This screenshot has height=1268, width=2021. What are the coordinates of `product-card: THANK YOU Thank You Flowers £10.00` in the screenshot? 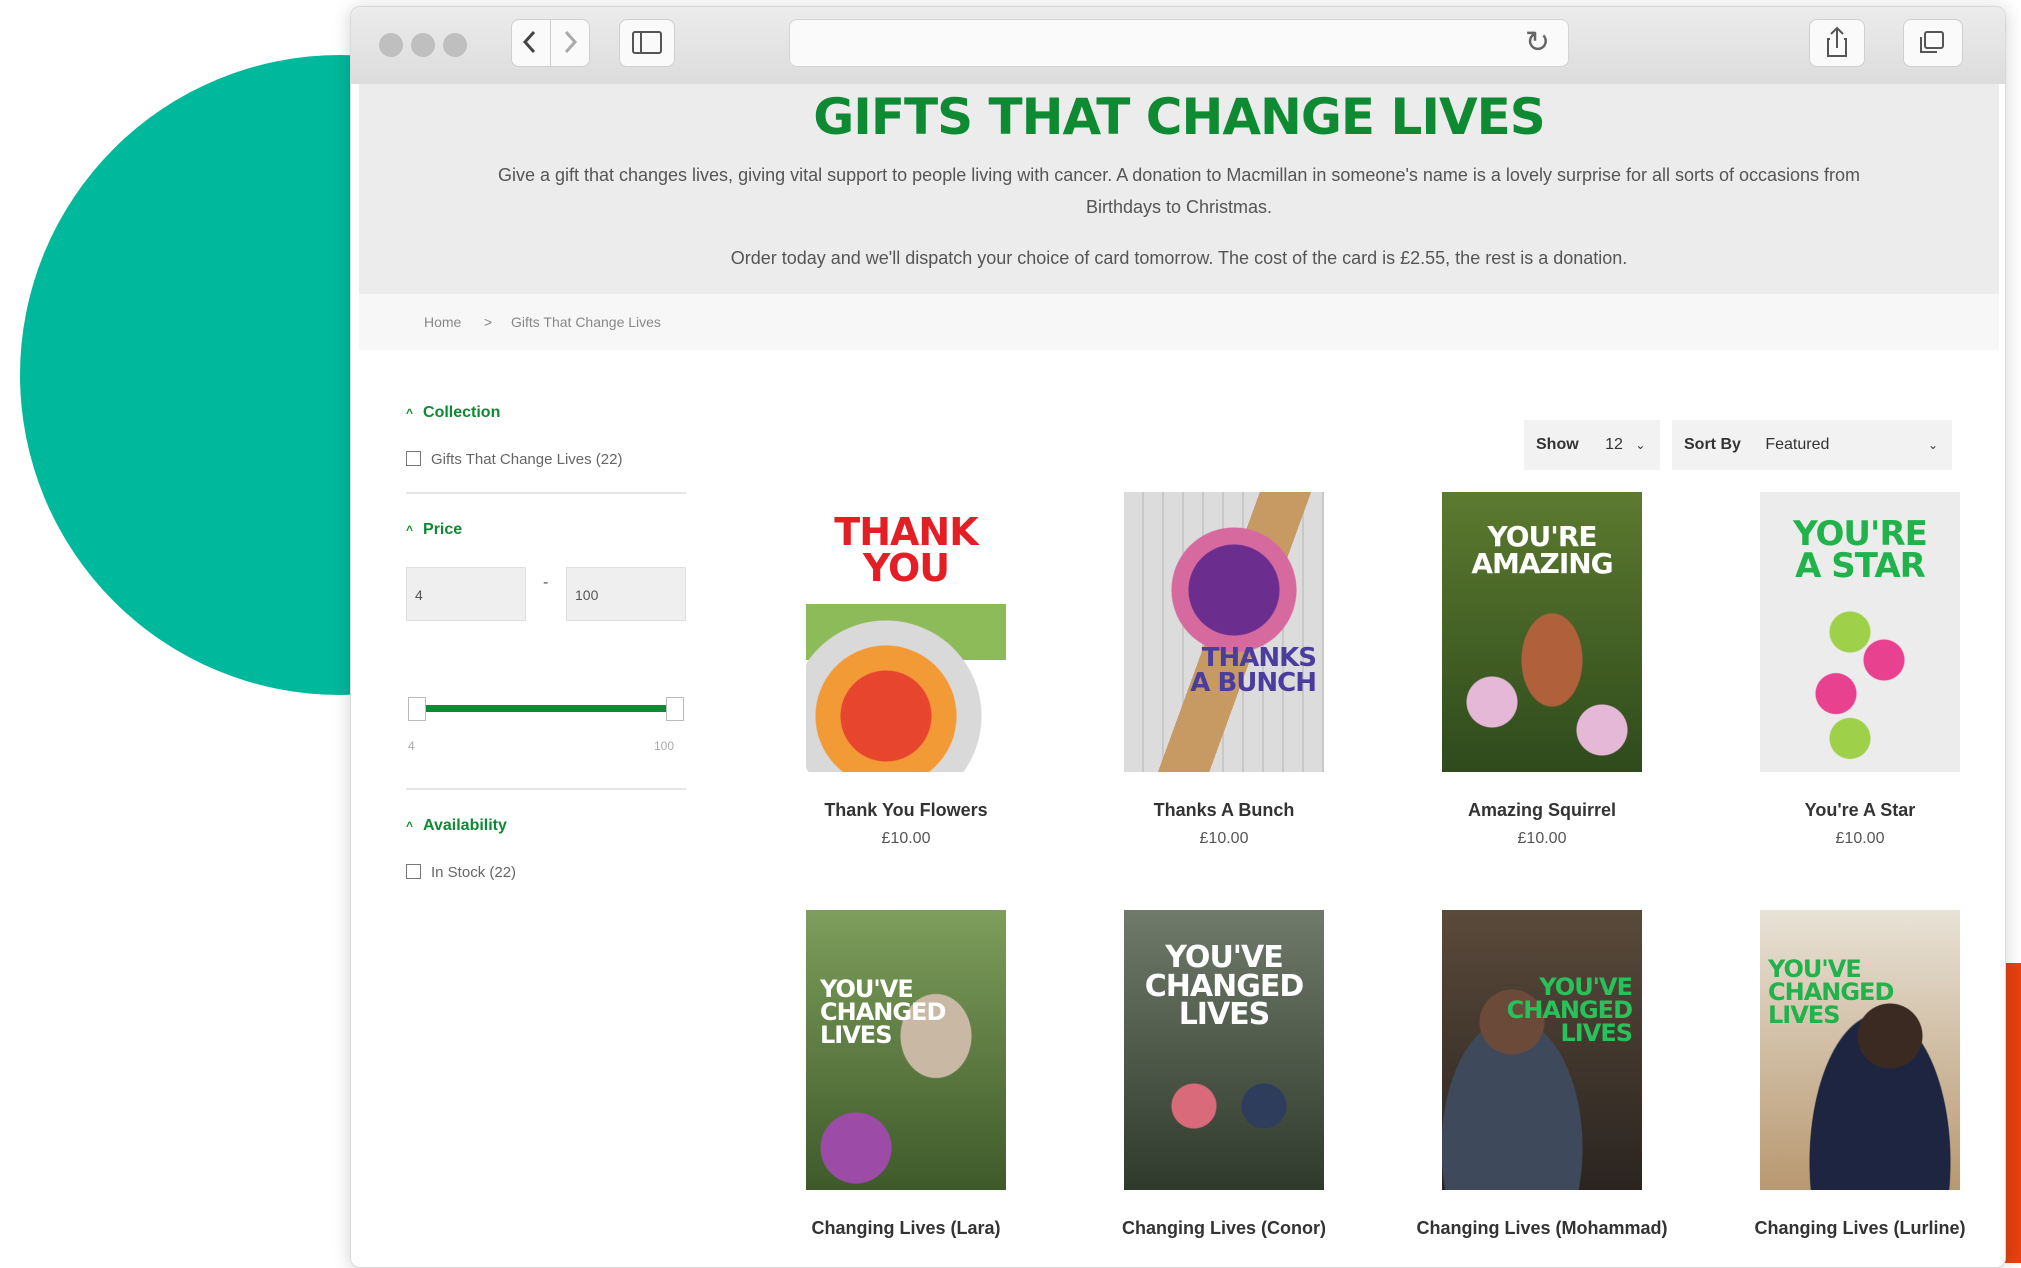 It's located at (906, 670).